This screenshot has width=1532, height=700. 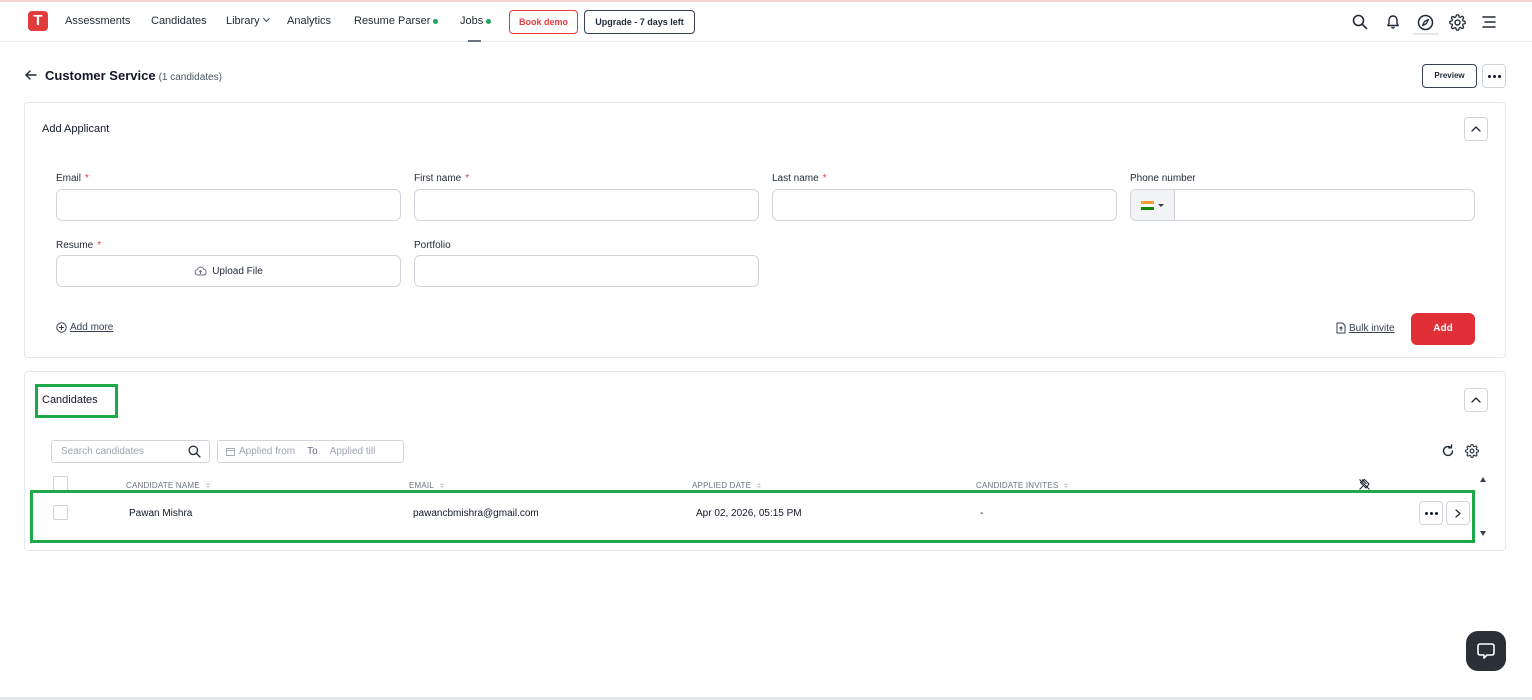 I want to click on column-header-label: CANDIDATE NAME, so click(x=163, y=485).